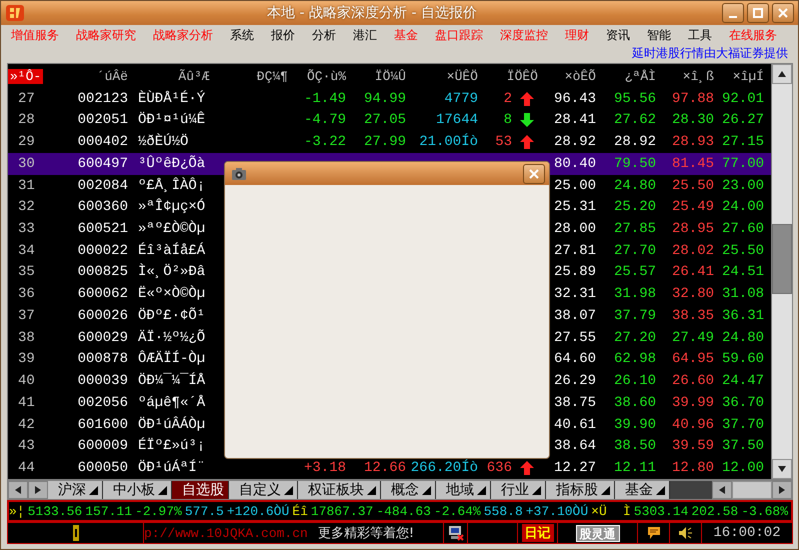 This screenshot has height=550, width=799. Describe the element at coordinates (698, 76) in the screenshot. I see `column-header: ×î¸ß` at that location.